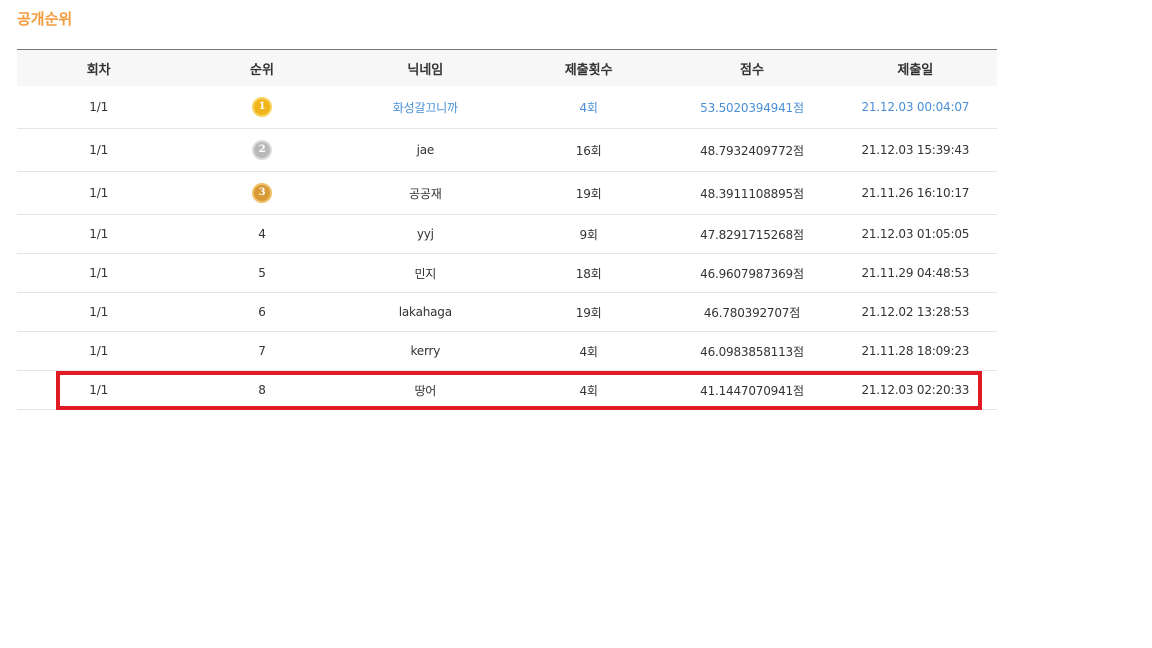 Image resolution: width=1152 pixels, height=648 pixels. Describe the element at coordinates (425, 273) in the screenshot. I see `nickname-cell: 민지` at that location.